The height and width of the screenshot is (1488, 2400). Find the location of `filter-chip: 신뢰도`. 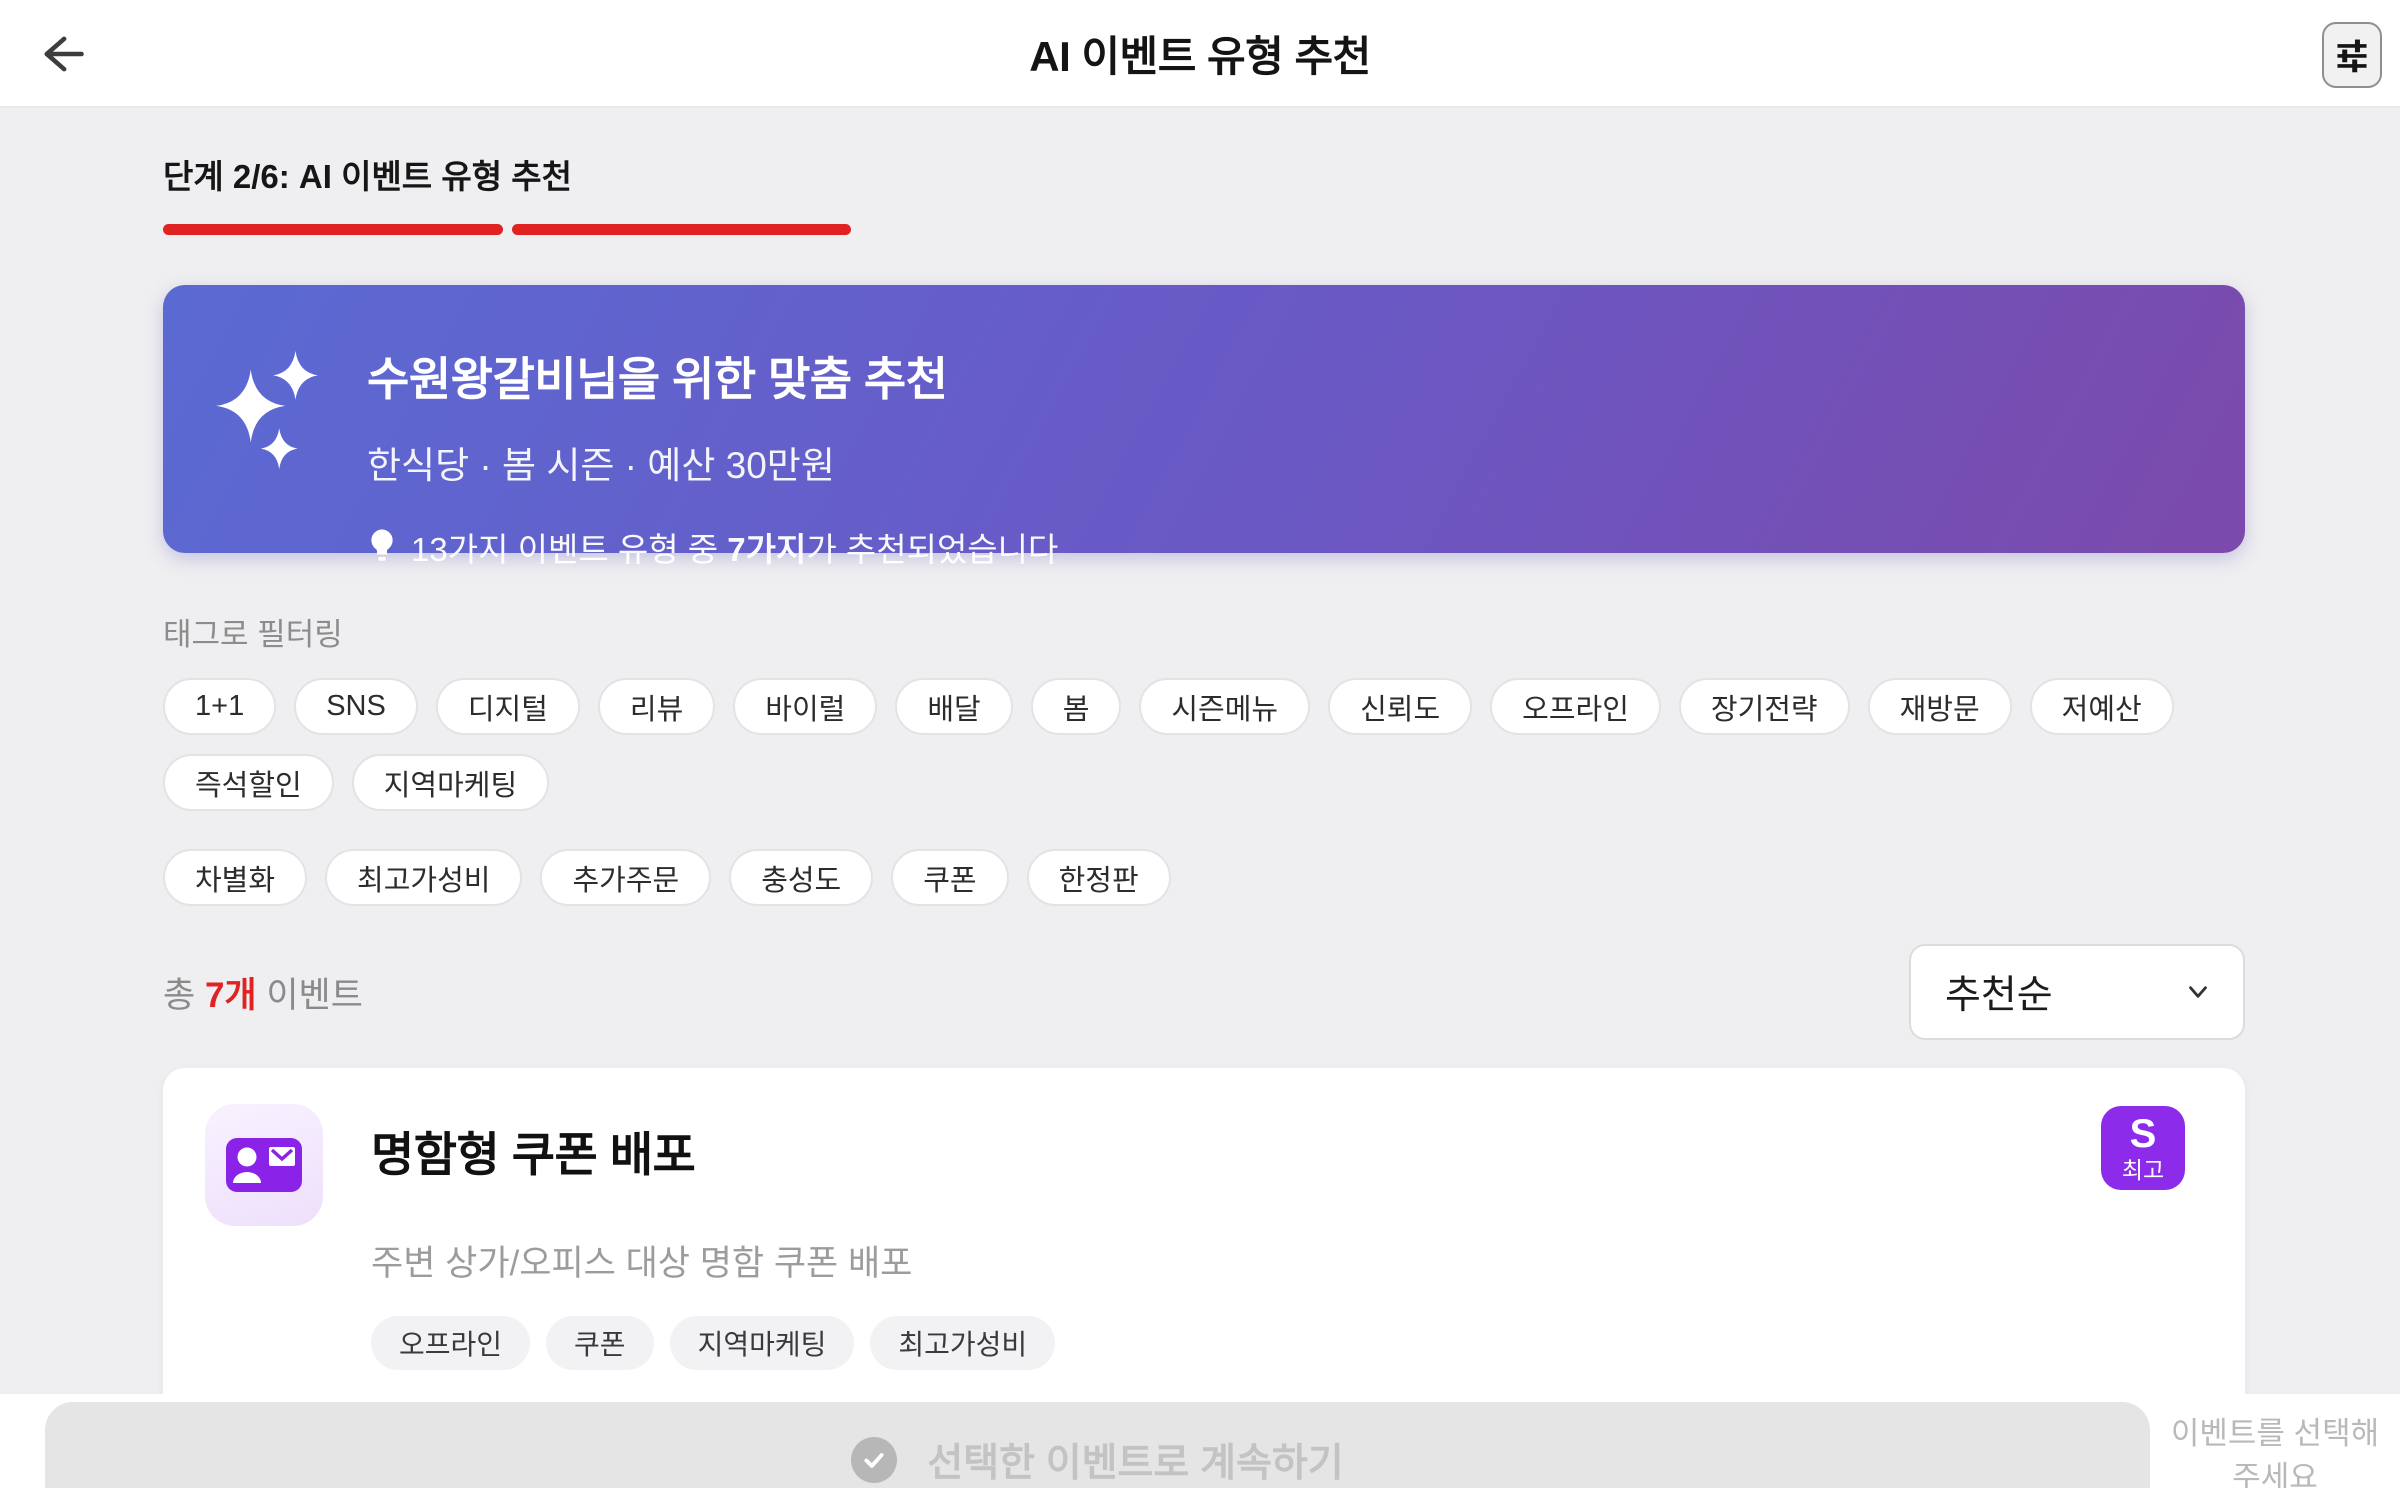

filter-chip: 신뢰도 is located at coordinates (1400, 706).